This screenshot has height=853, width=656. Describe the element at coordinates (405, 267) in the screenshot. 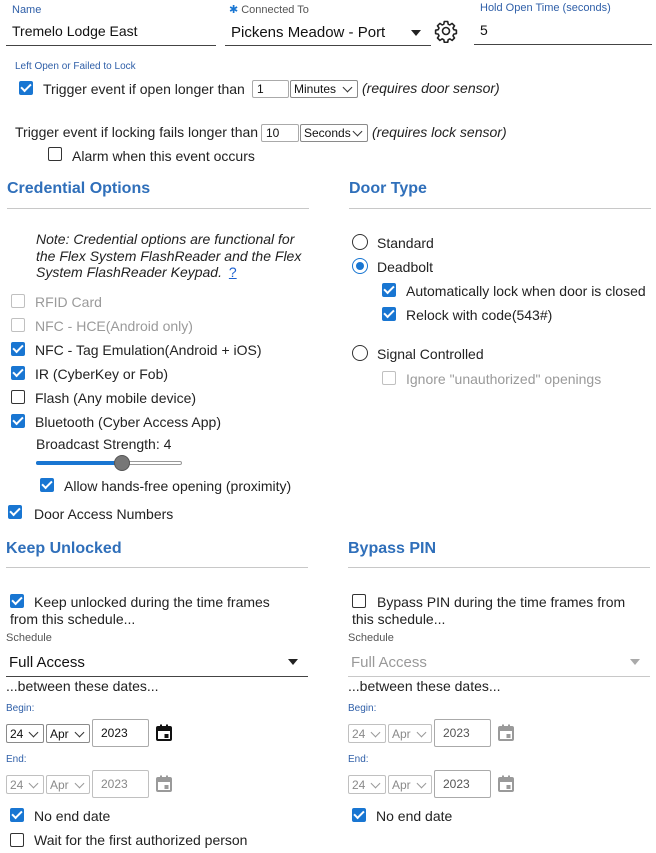

I see `deadbolt-label: Deadbolt` at that location.